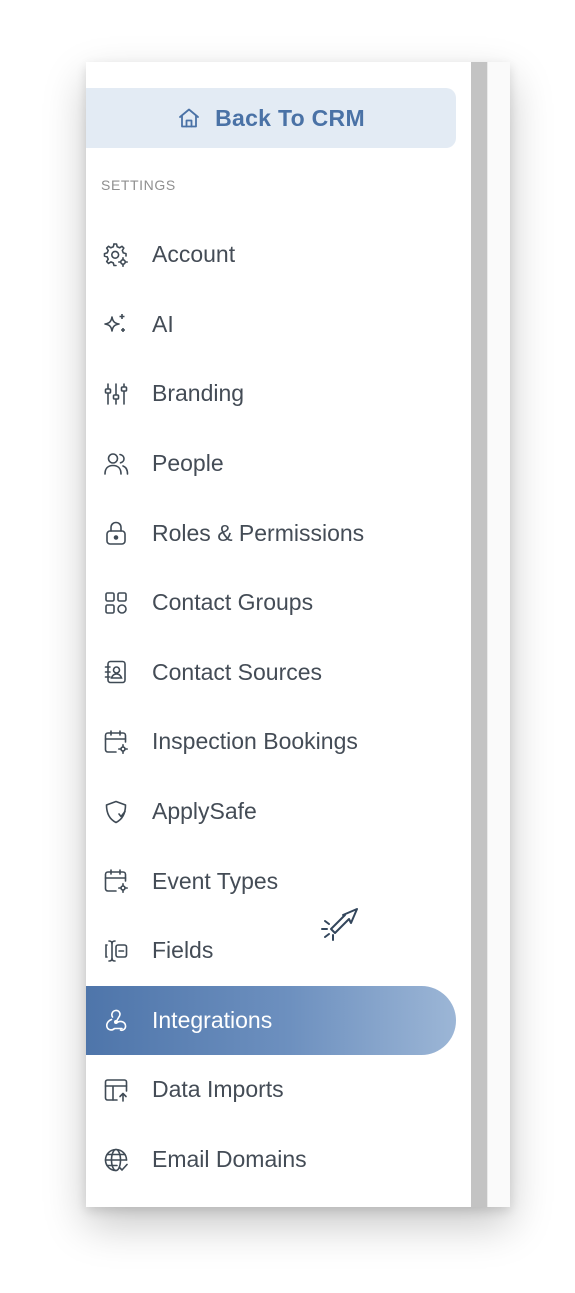 Image resolution: width=575 pixels, height=1293 pixels. I want to click on sidebar-item-contact-groups: Contact Groups, so click(274, 603).